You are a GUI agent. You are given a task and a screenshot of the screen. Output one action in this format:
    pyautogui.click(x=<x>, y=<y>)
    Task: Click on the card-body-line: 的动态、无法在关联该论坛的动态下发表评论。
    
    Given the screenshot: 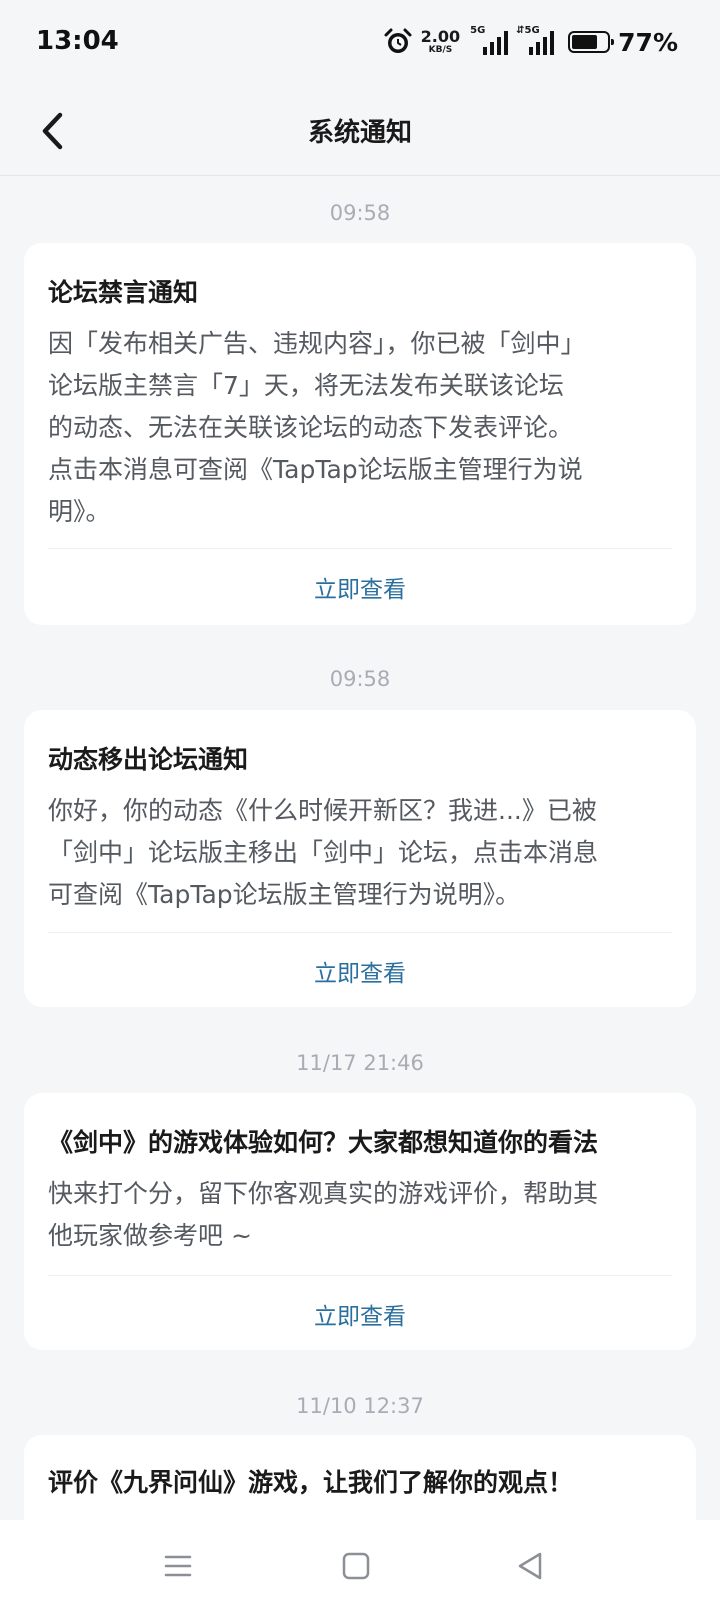 What is the action you would take?
    pyautogui.click(x=311, y=427)
    